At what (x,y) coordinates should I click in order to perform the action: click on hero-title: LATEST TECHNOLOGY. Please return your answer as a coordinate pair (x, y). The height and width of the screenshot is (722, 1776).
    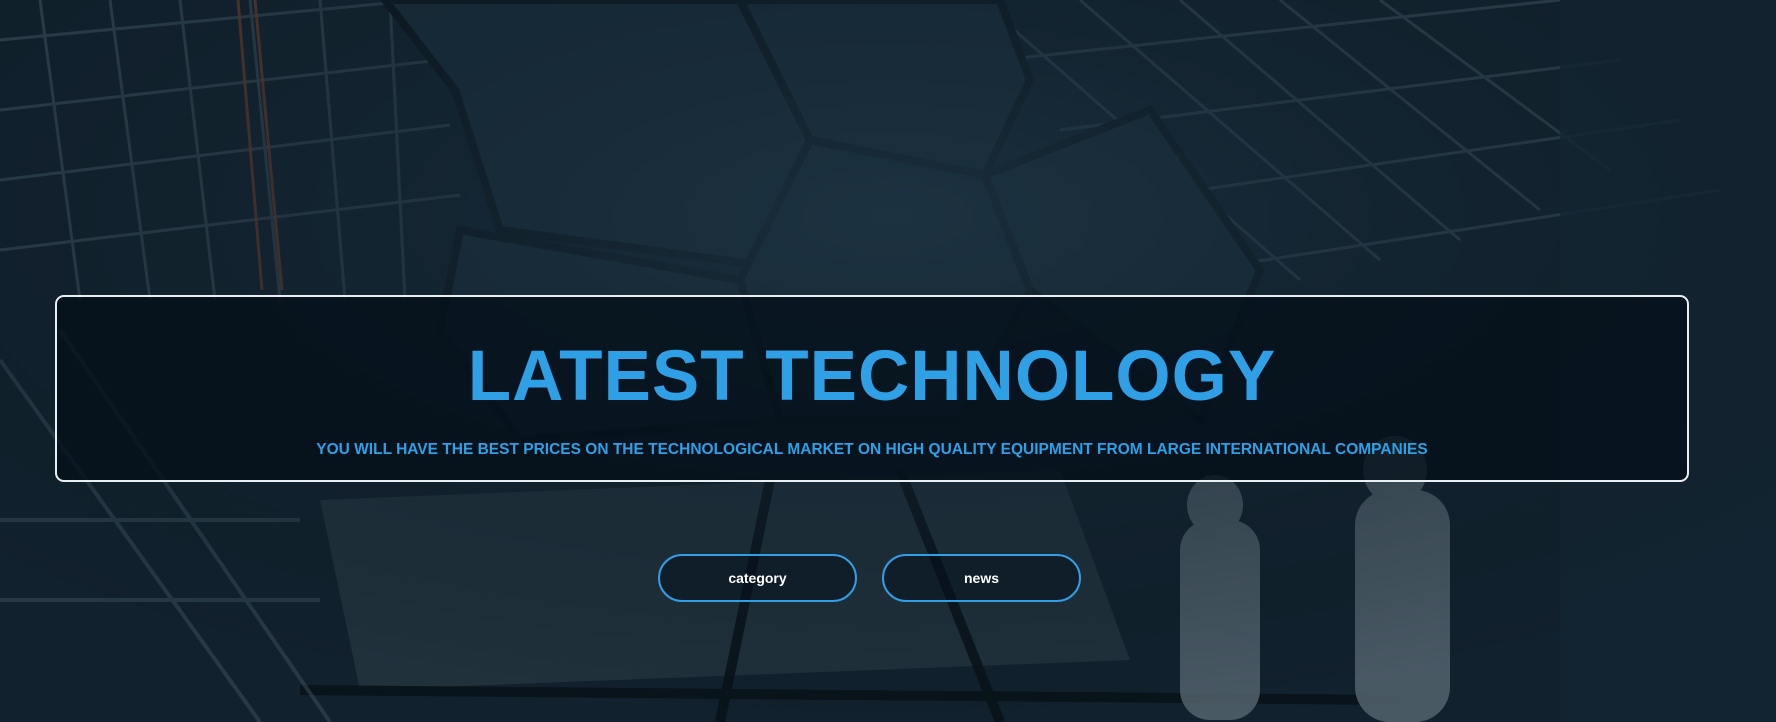
    Looking at the image, I should click on (872, 376).